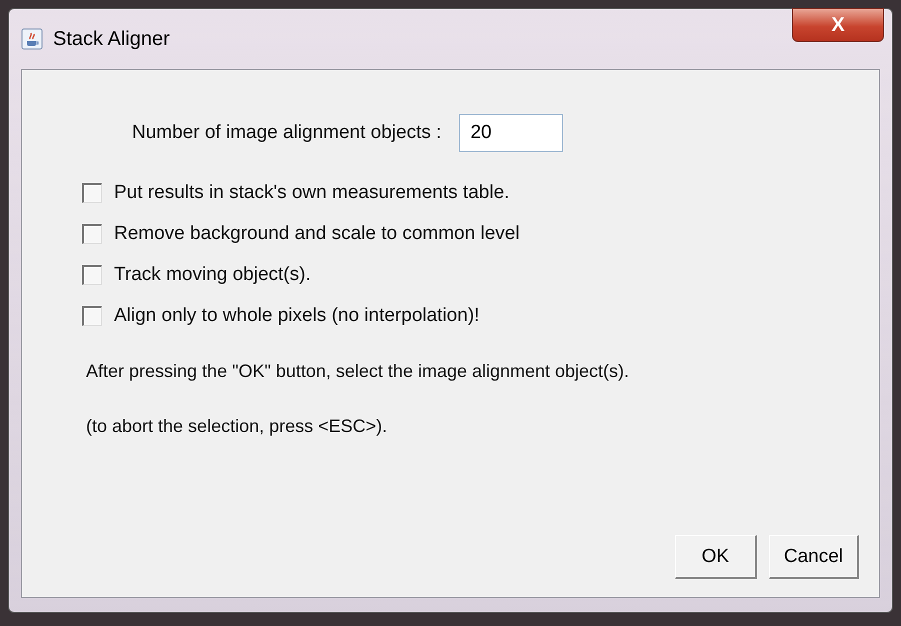 The width and height of the screenshot is (901, 626). Describe the element at coordinates (317, 234) in the screenshot. I see `checkbox-label: Remove background and scale to common level` at that location.